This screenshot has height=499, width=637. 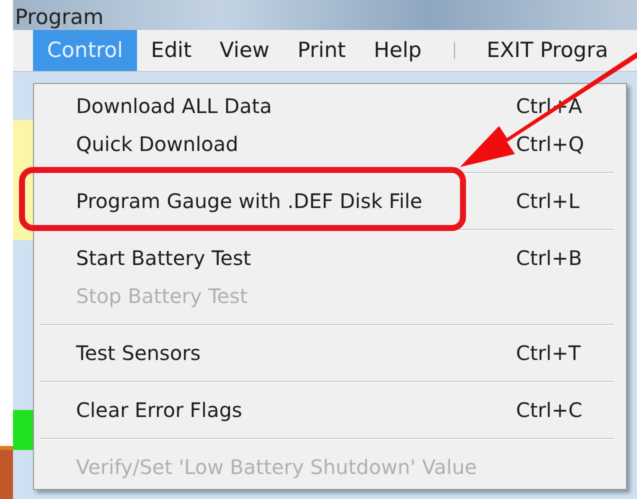 I want to click on window-title: Program, so click(x=59, y=17).